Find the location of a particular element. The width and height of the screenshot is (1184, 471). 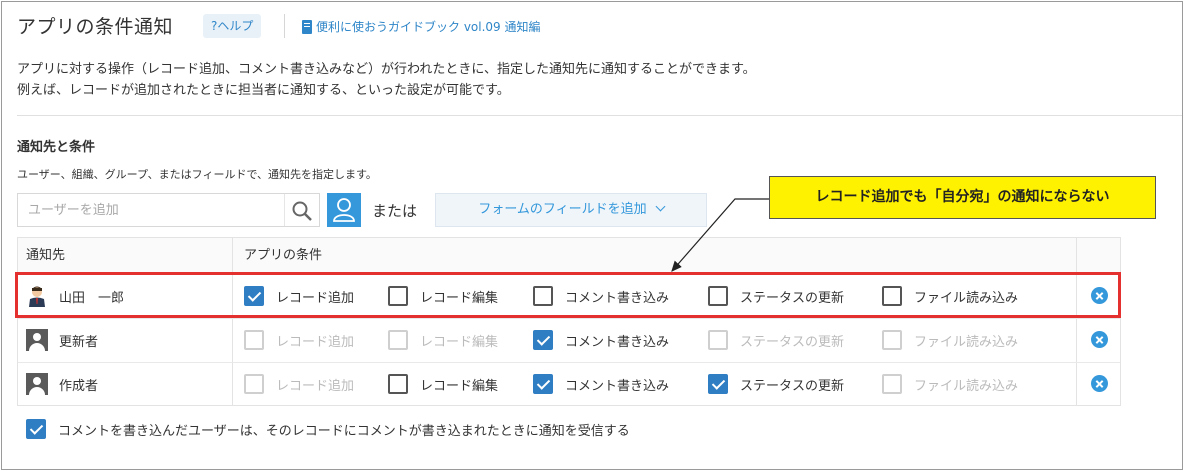

row-highlight-box is located at coordinates (568, 295).